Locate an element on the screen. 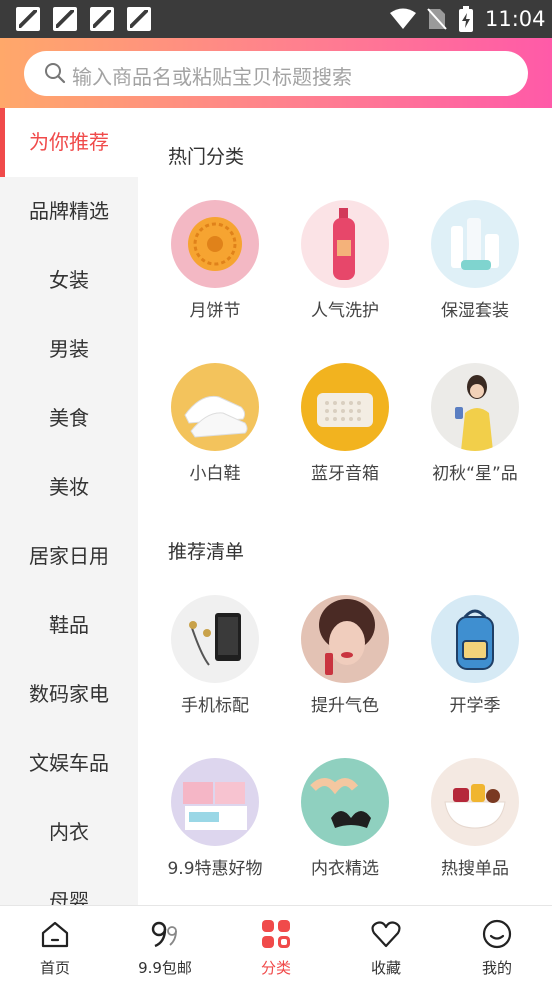 This screenshot has height=981, width=552. autumn-fashion-image is located at coordinates (475, 407).